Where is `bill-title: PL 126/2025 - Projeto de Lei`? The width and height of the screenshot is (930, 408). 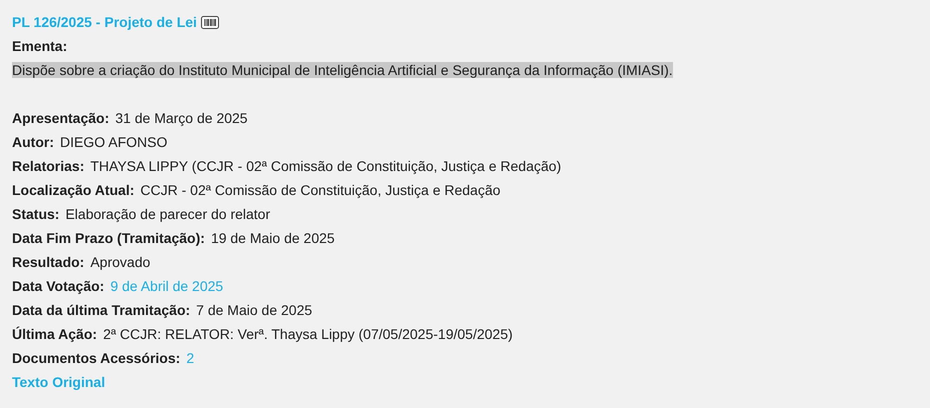
bill-title: PL 126/2025 - Projeto de Lei is located at coordinates (104, 22).